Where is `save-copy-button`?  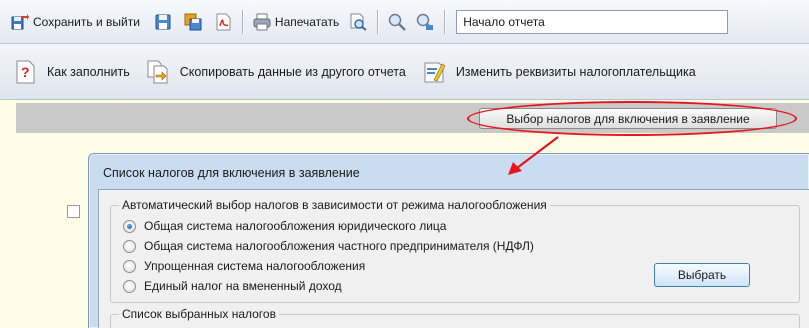
save-copy-button is located at coordinates (193, 22).